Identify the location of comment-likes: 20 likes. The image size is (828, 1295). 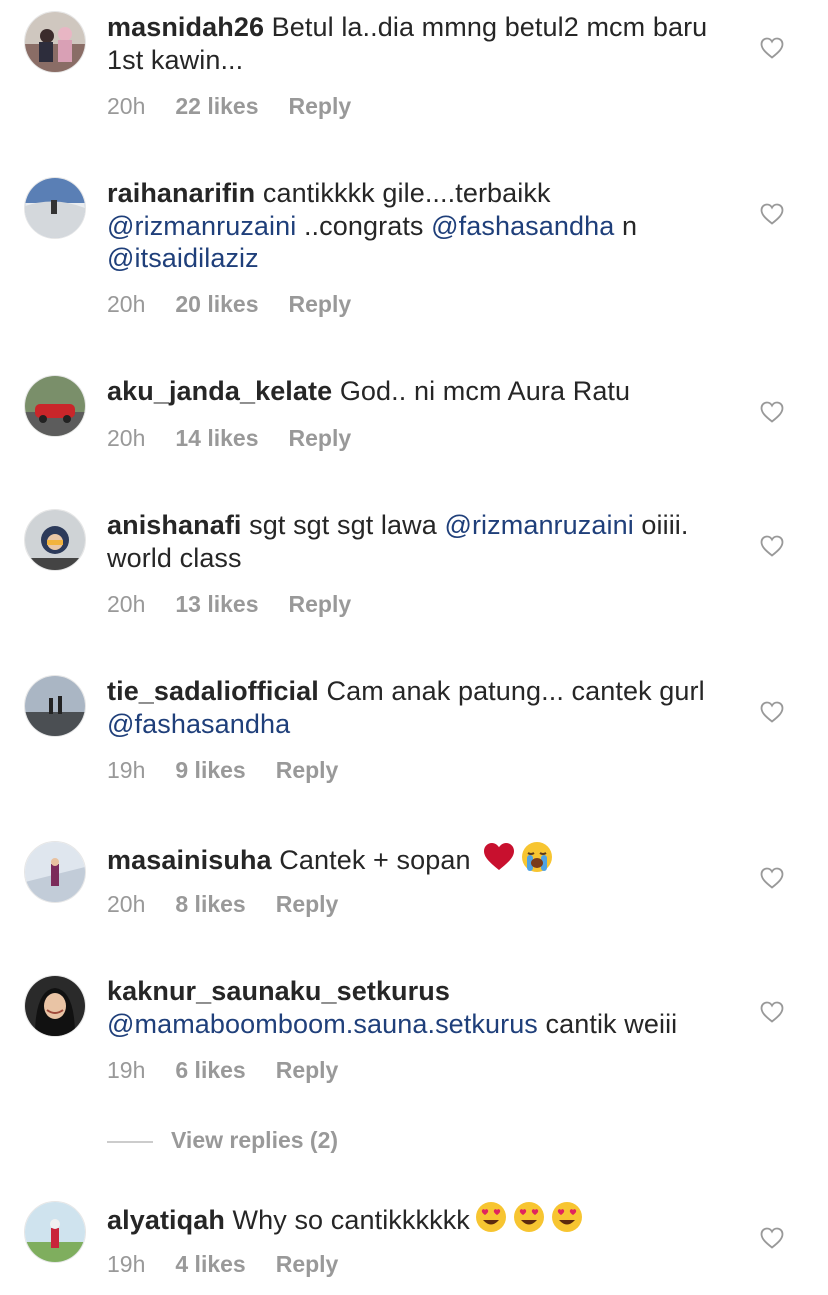
(216, 304).